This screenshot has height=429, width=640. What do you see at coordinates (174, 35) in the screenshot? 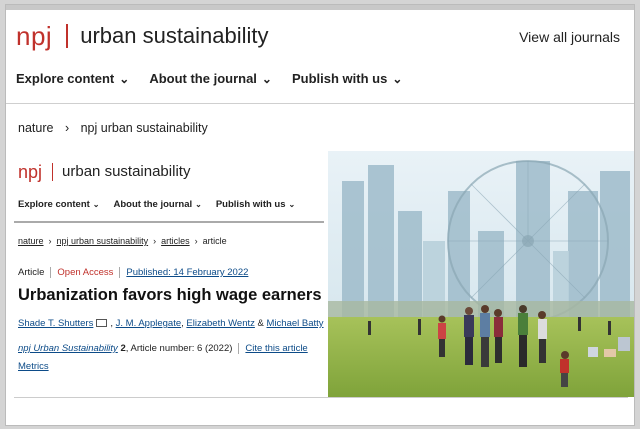
I see `journal-name: urban sustainability` at bounding box center [174, 35].